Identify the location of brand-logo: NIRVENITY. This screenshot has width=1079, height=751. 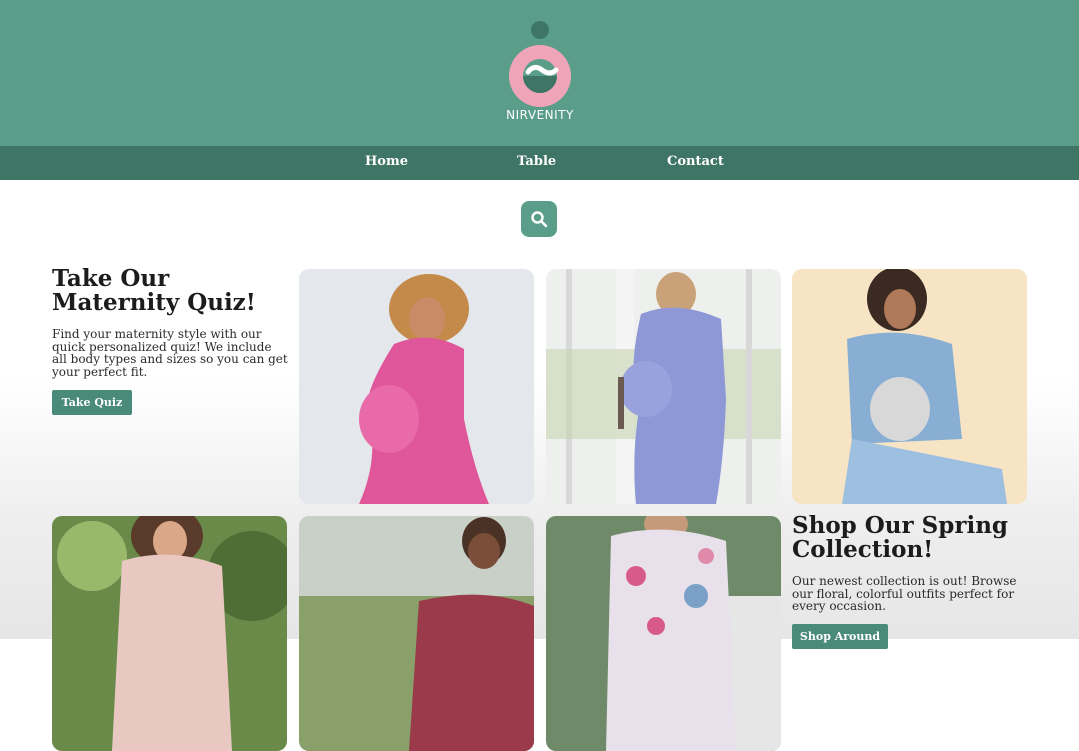
(540, 72).